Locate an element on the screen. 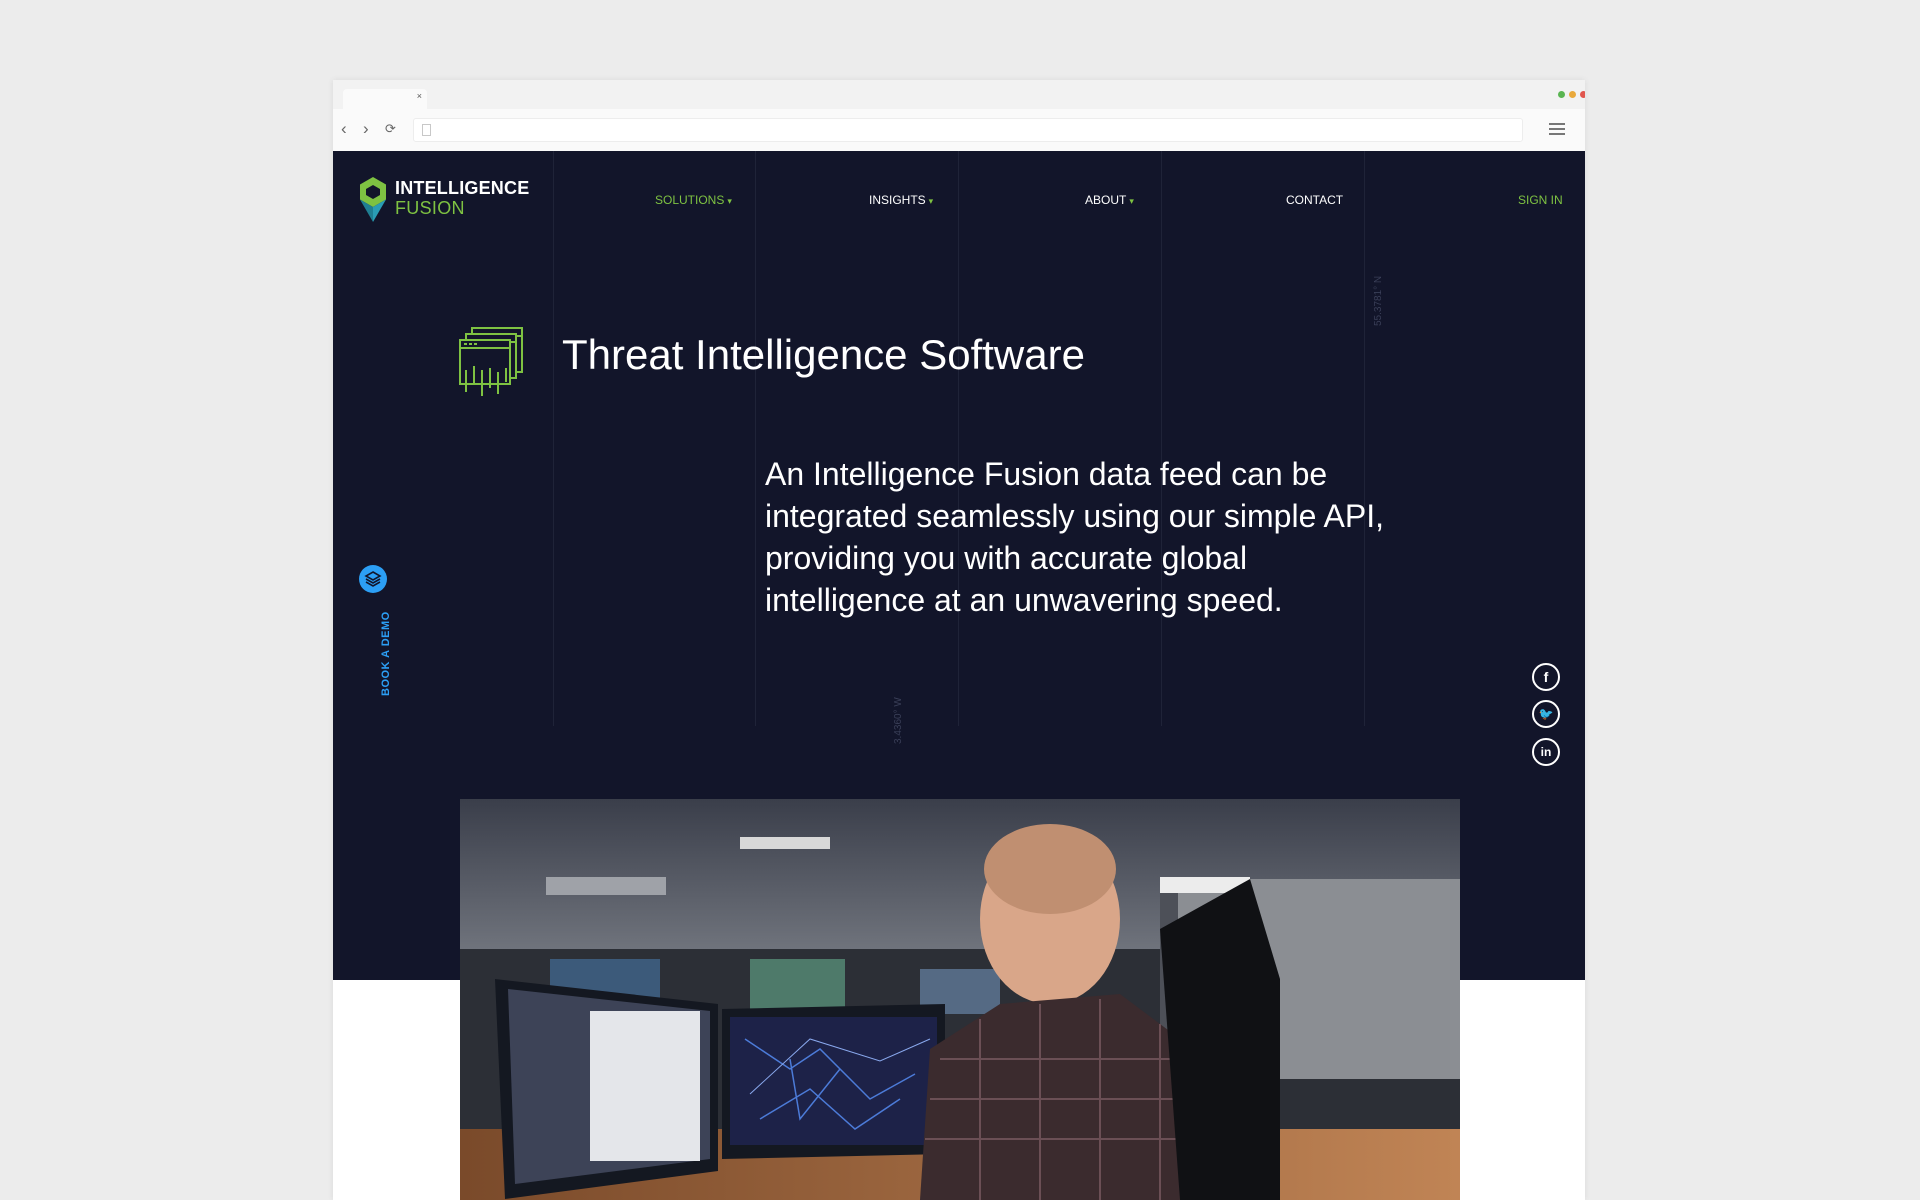 The width and height of the screenshot is (1920, 1200). nav-item-solutions: SOLUTIONS ▾ is located at coordinates (693, 200).